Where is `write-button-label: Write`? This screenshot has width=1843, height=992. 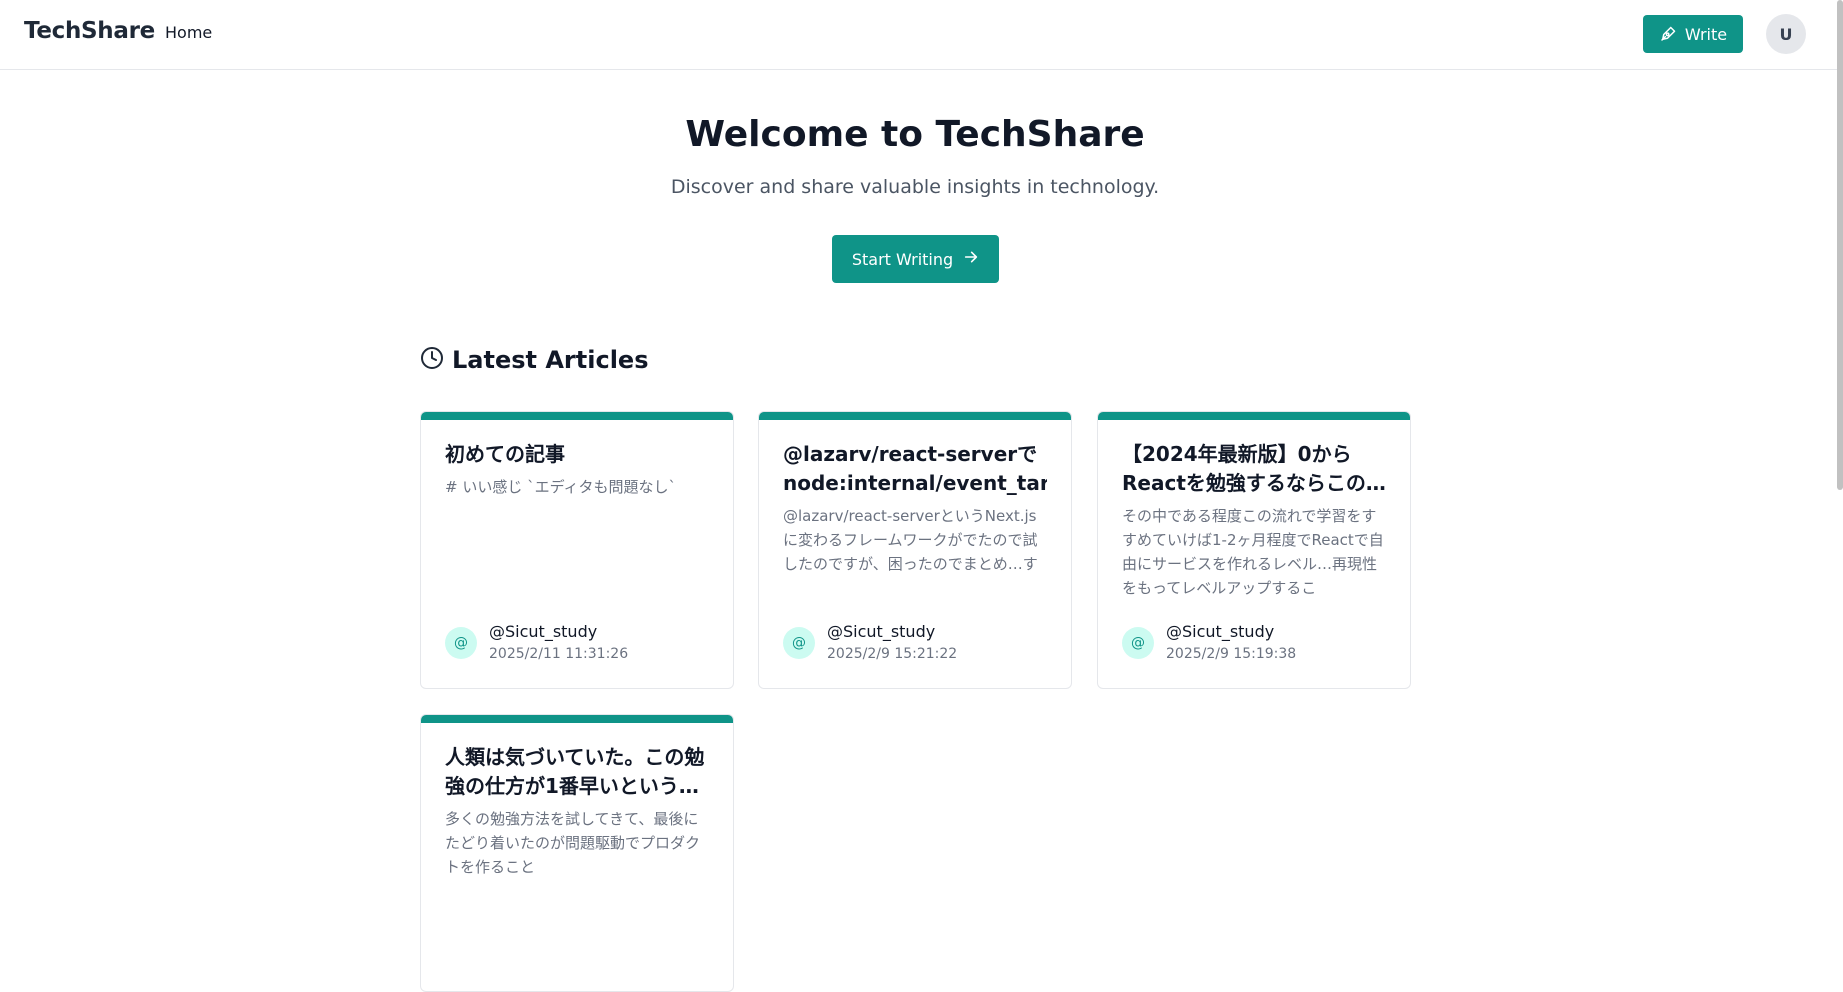
write-button-label: Write is located at coordinates (1706, 34).